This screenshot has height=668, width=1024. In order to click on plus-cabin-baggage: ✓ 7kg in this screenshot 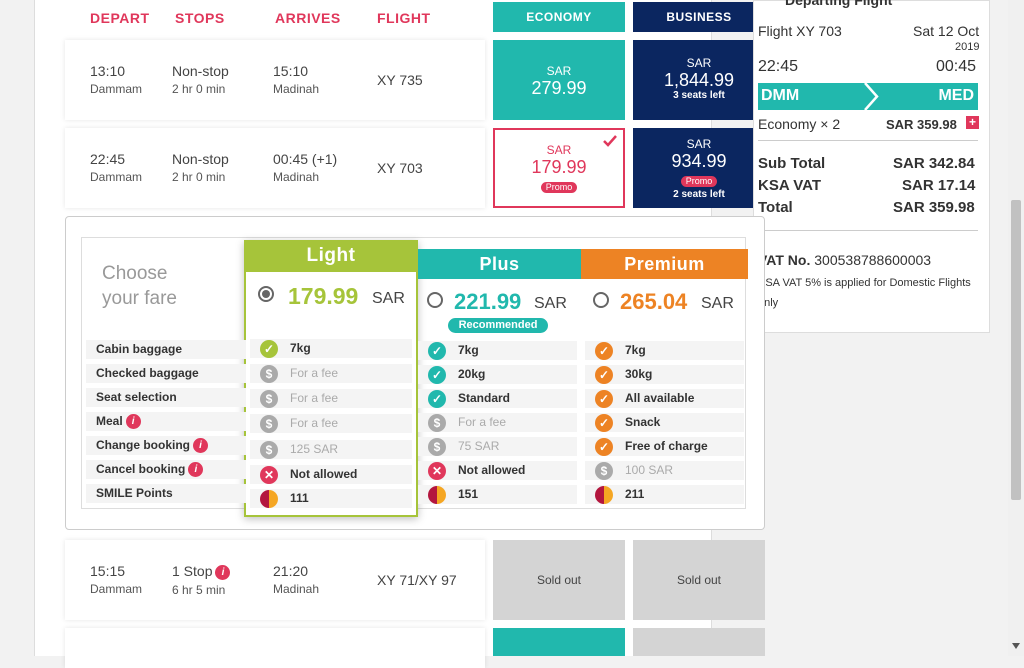, I will do `click(497, 350)`.